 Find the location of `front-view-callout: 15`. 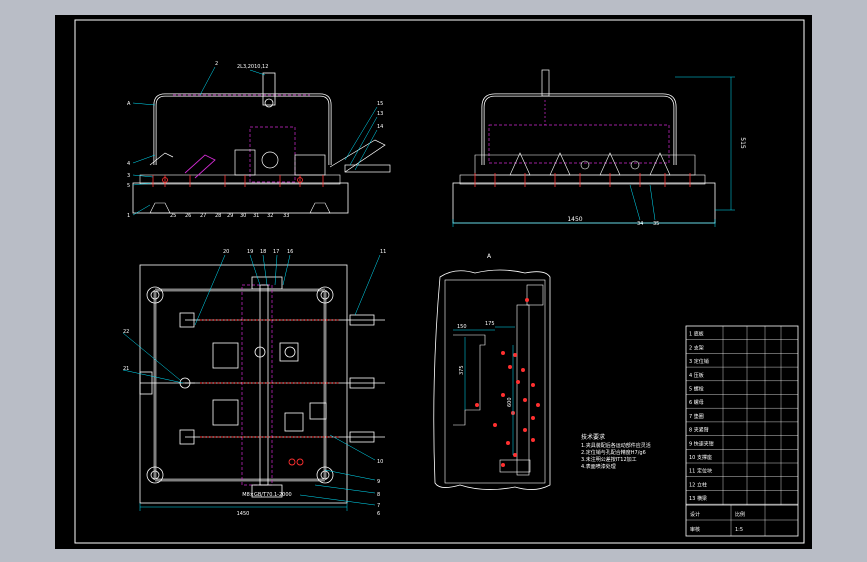

front-view-callout: 15 is located at coordinates (380, 104).